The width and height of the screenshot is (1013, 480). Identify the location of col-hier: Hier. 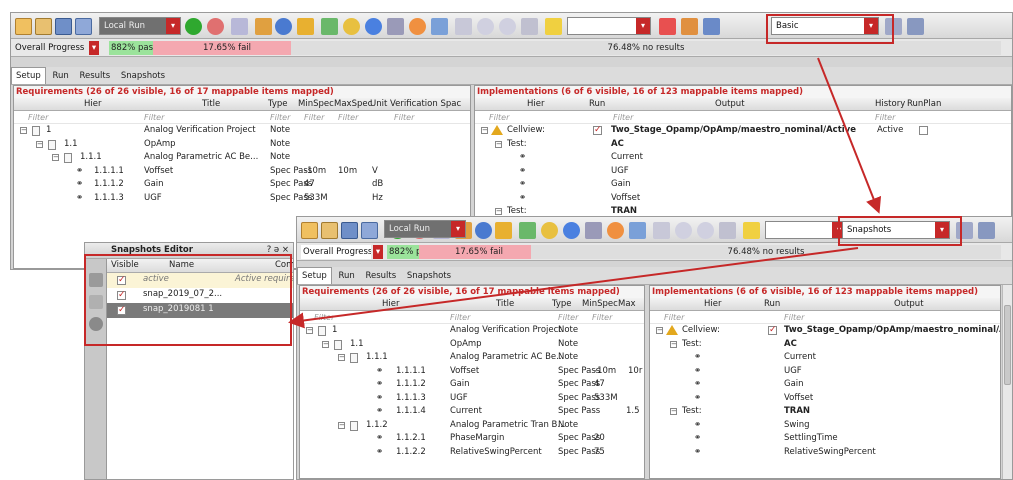
(535, 104).